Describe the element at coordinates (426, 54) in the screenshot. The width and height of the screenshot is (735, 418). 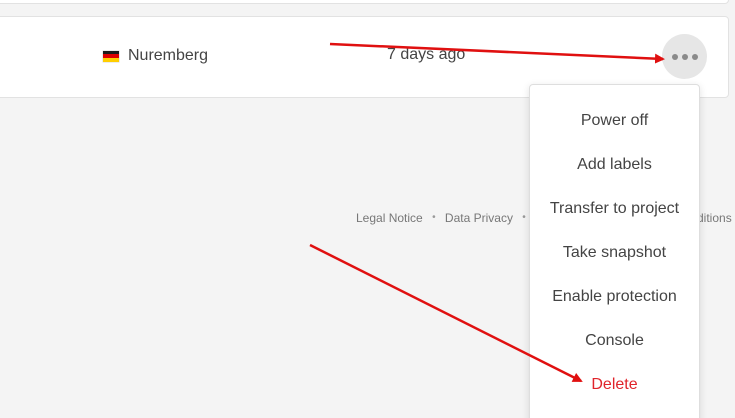
I see `created-time: 7 days ago` at that location.